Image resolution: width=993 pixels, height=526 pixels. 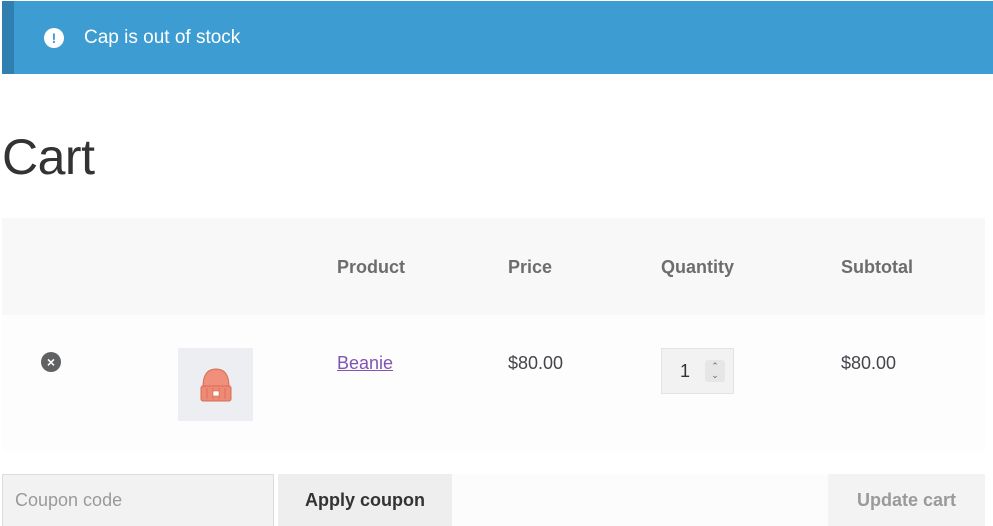 I want to click on coupon-code-input: Coupon code, so click(x=138, y=500).